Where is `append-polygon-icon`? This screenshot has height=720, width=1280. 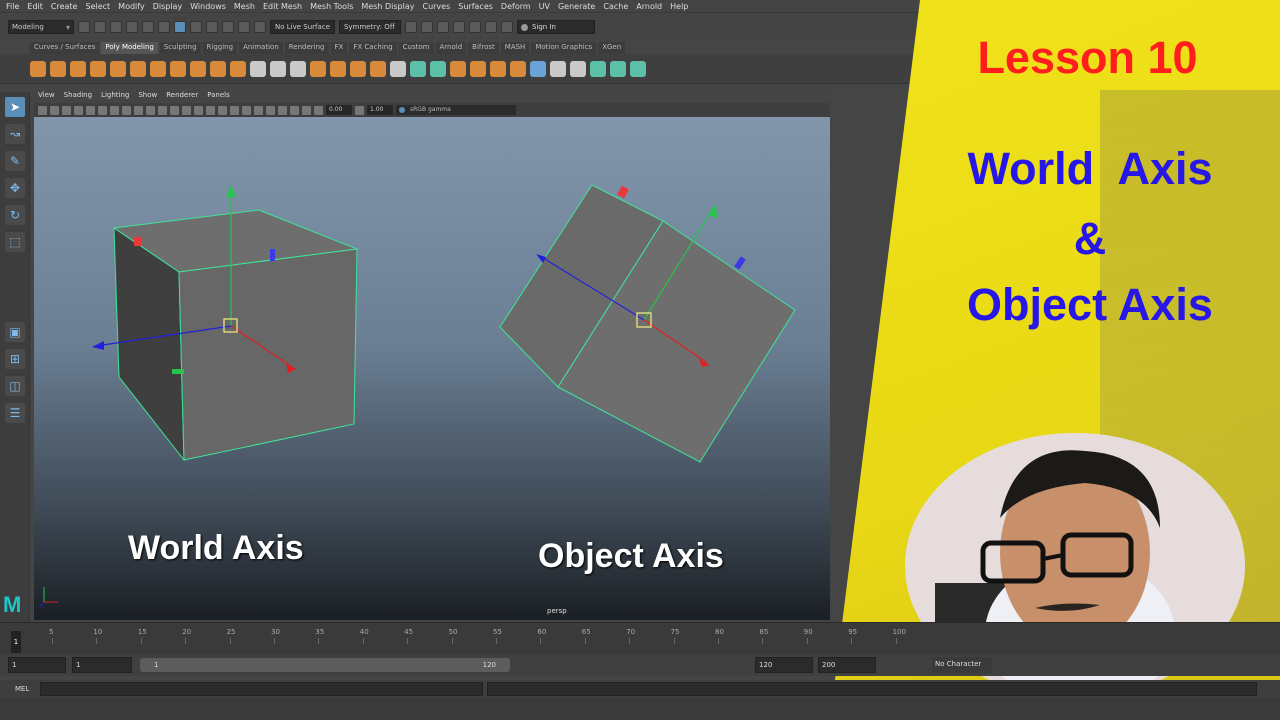
append-polygon-icon is located at coordinates (378, 68).